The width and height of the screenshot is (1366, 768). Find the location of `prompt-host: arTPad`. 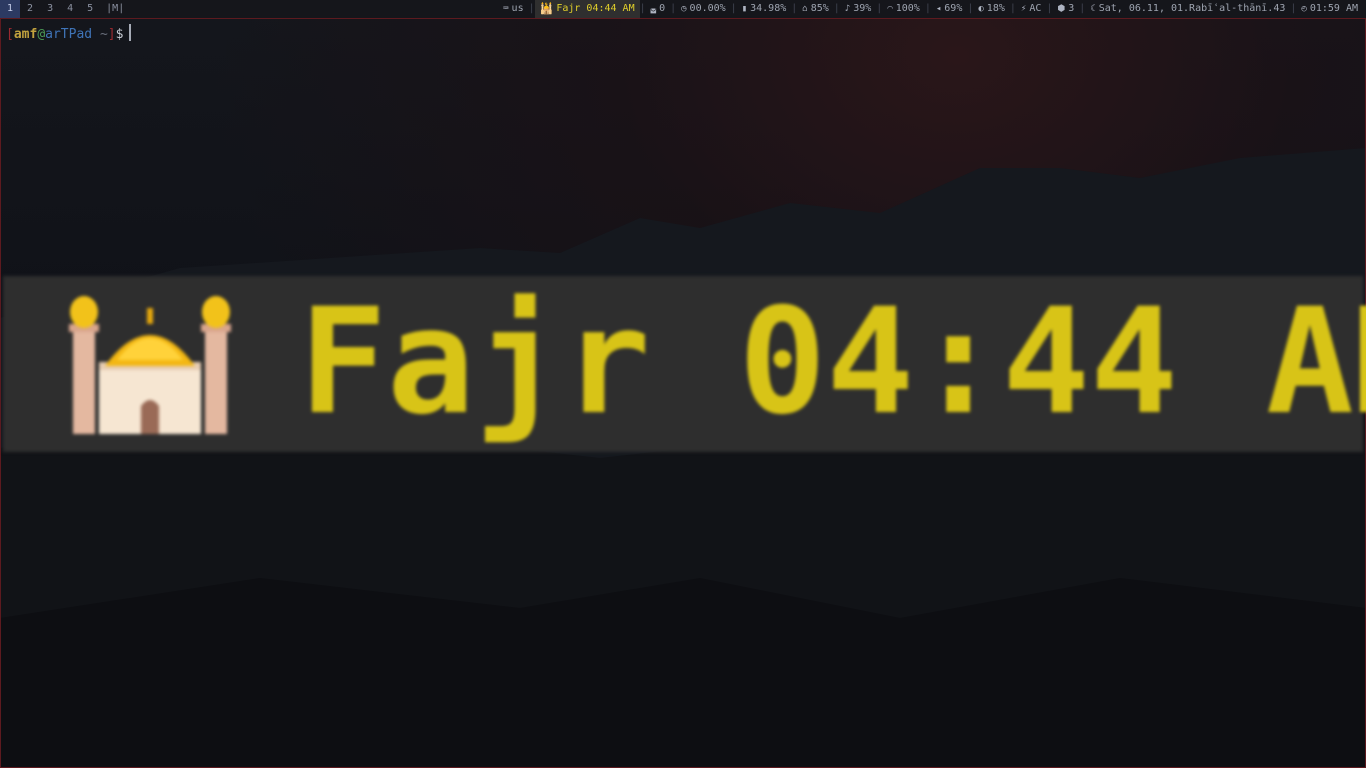

prompt-host: arTPad is located at coordinates (69, 34).